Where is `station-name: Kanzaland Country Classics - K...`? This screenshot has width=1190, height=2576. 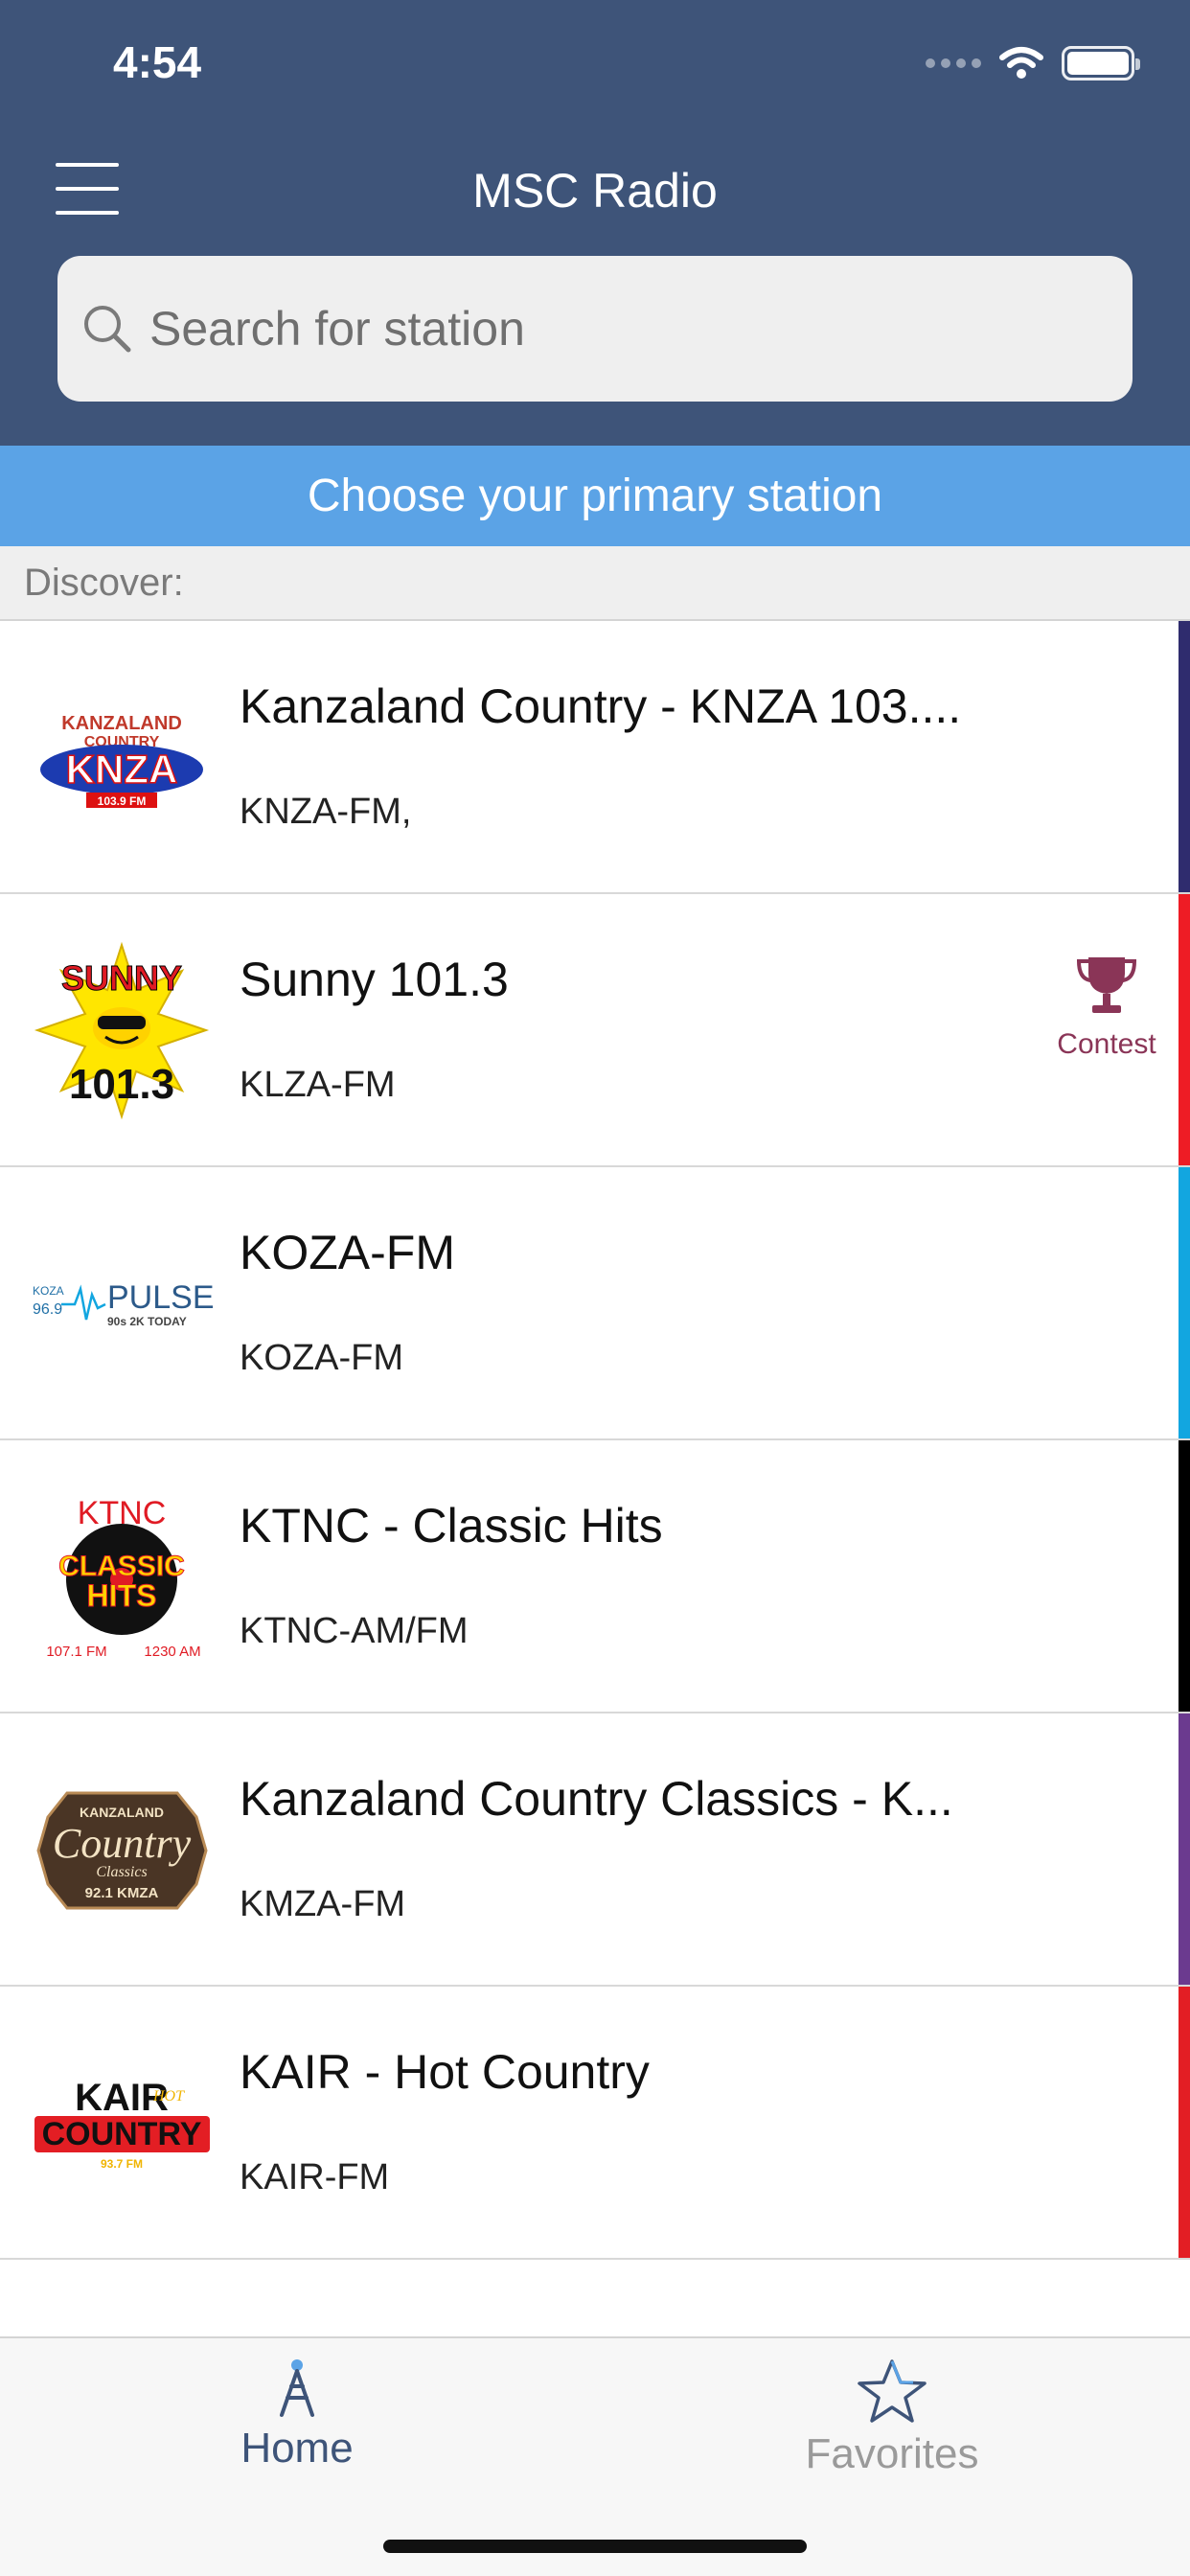
station-name: Kanzaland Country Classics - K... is located at coordinates (596, 1799).